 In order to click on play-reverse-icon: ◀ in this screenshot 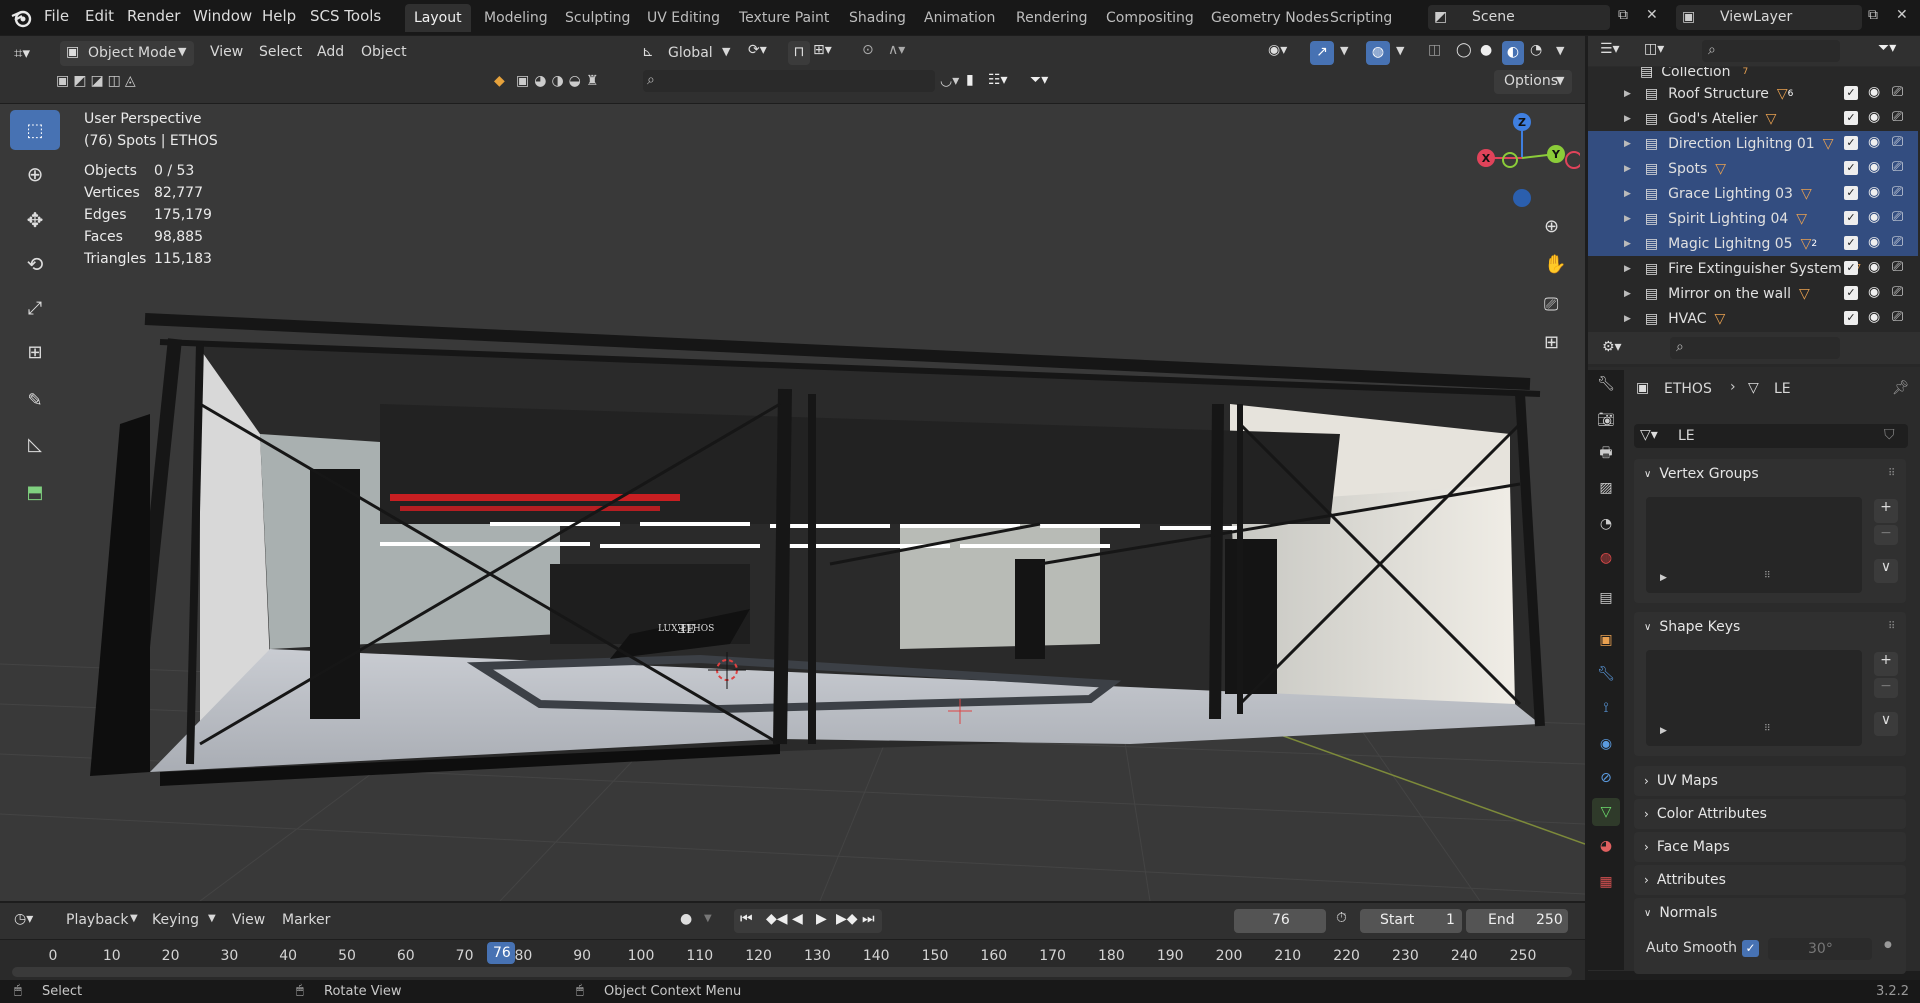, I will do `click(797, 919)`.